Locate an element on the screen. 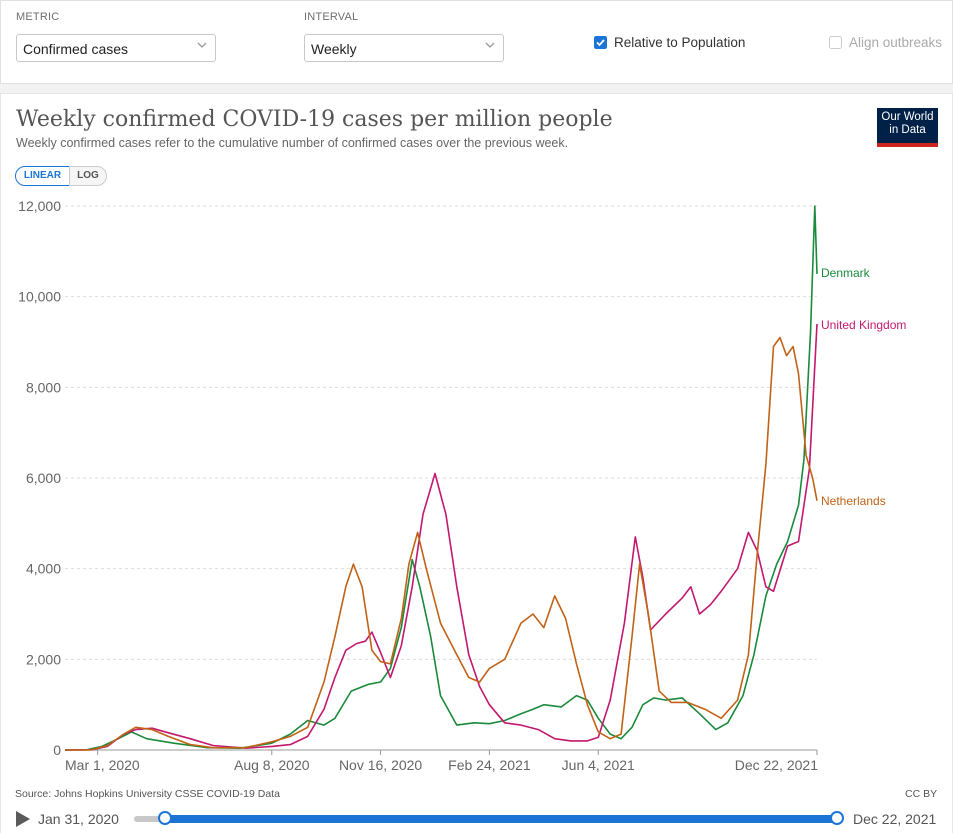 This screenshot has height=833, width=953. y-tick-label: 0 is located at coordinates (57, 750).